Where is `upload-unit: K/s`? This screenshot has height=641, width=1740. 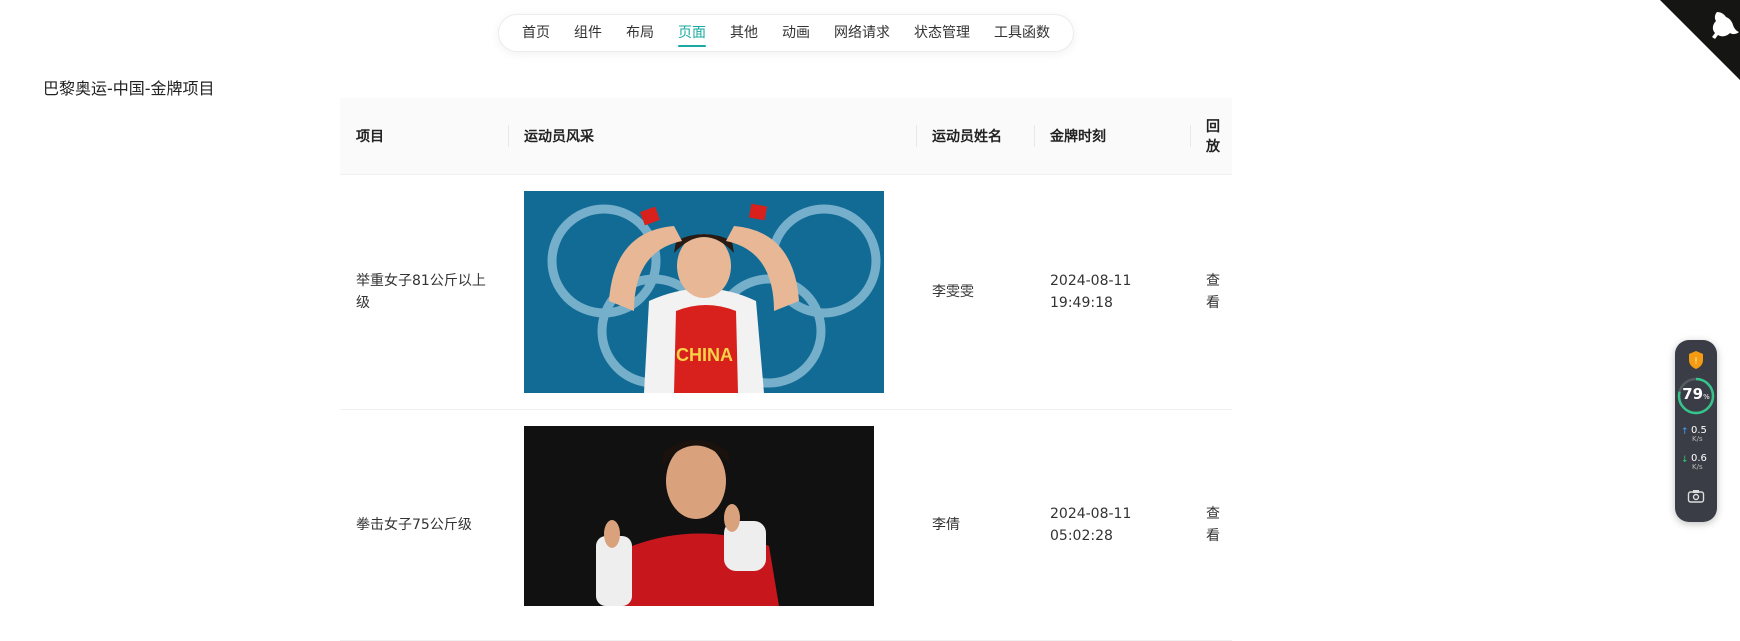 upload-unit: K/s is located at coordinates (1697, 439).